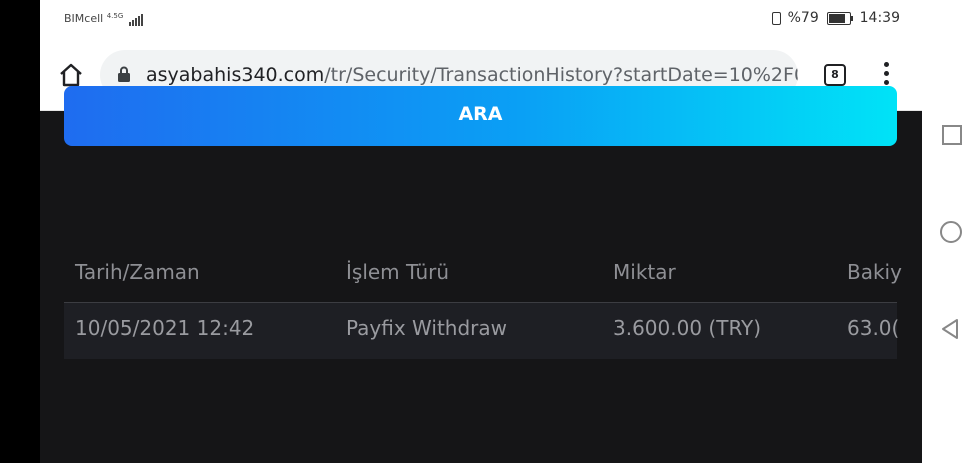  What do you see at coordinates (874, 272) in the screenshot?
I see `header-balance: Bakiy` at bounding box center [874, 272].